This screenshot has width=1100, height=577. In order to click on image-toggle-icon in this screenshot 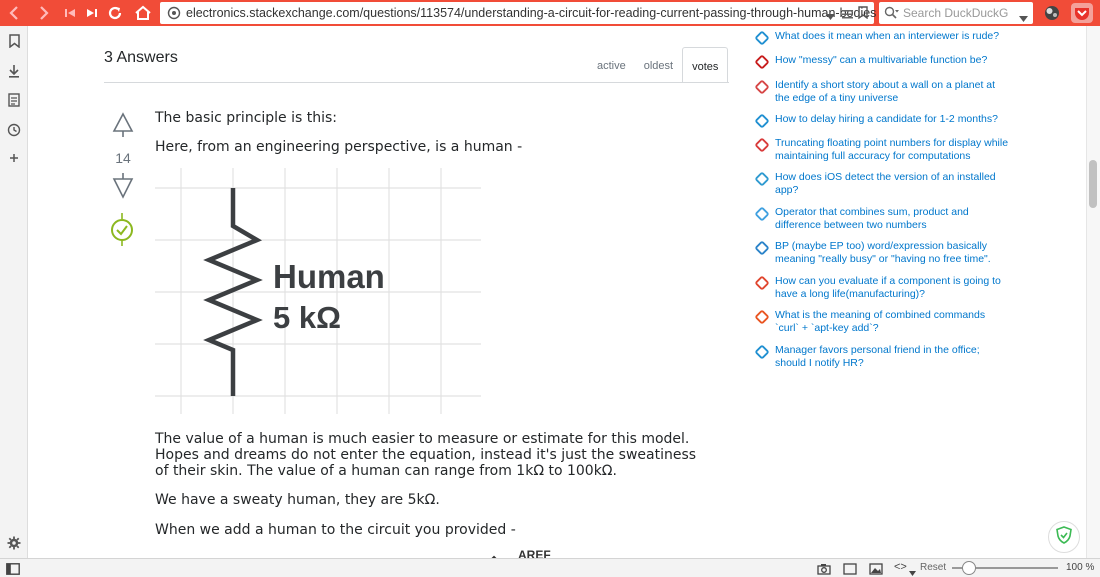, I will do `click(876, 569)`.